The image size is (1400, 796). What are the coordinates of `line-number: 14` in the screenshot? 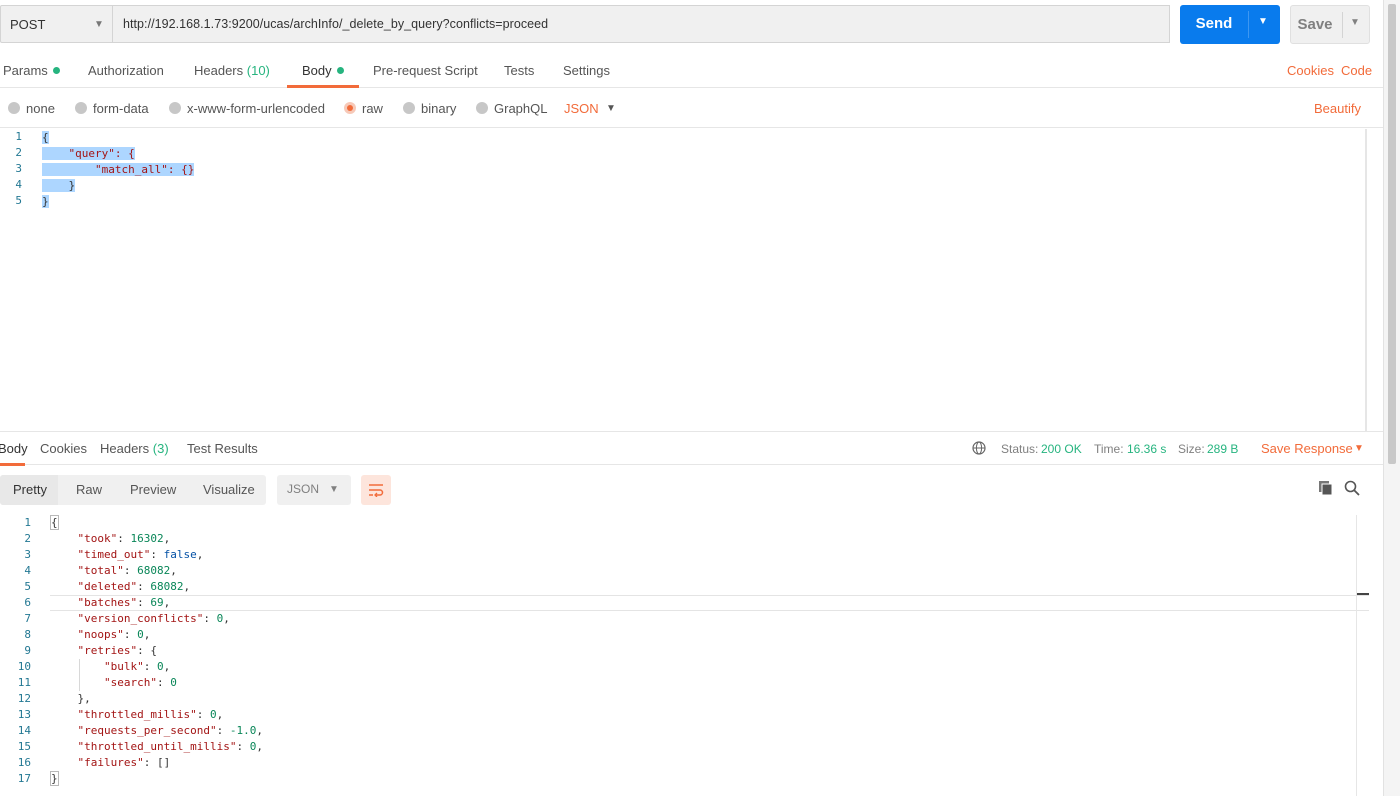 It's located at (24, 730).